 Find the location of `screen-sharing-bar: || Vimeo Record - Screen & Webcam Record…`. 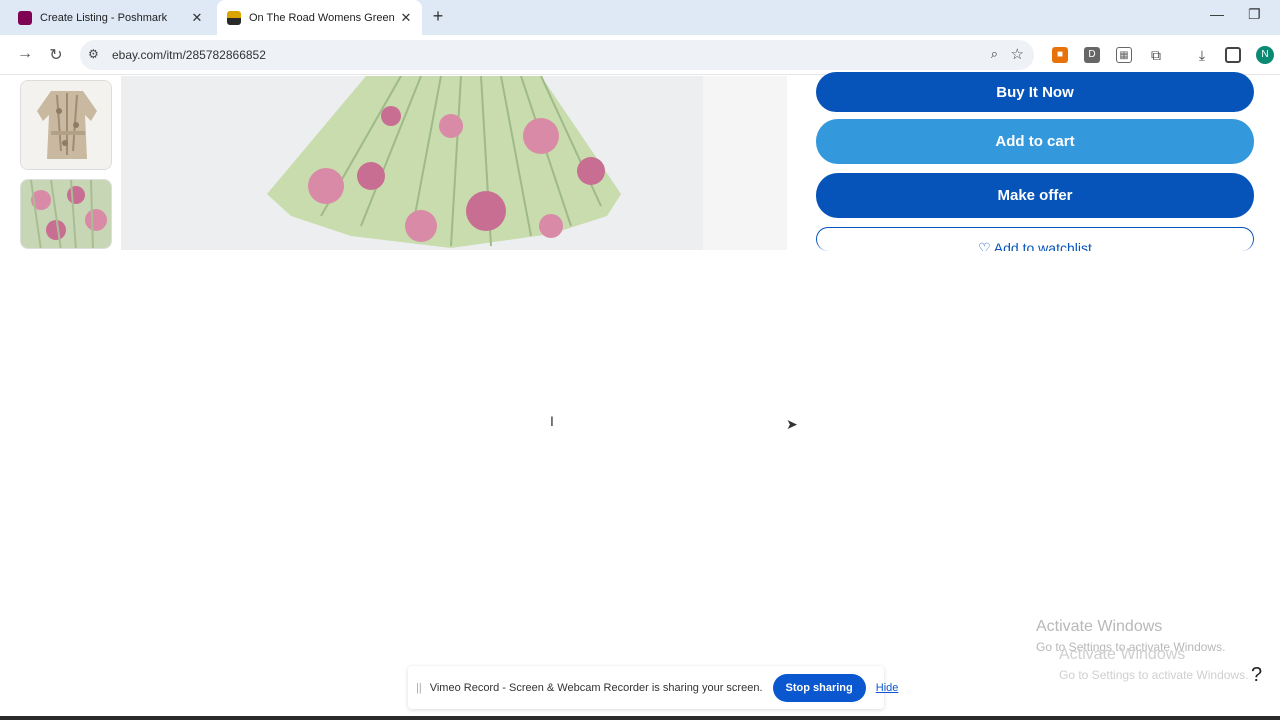

screen-sharing-bar: || Vimeo Record - Screen & Webcam Record… is located at coordinates (653, 687).